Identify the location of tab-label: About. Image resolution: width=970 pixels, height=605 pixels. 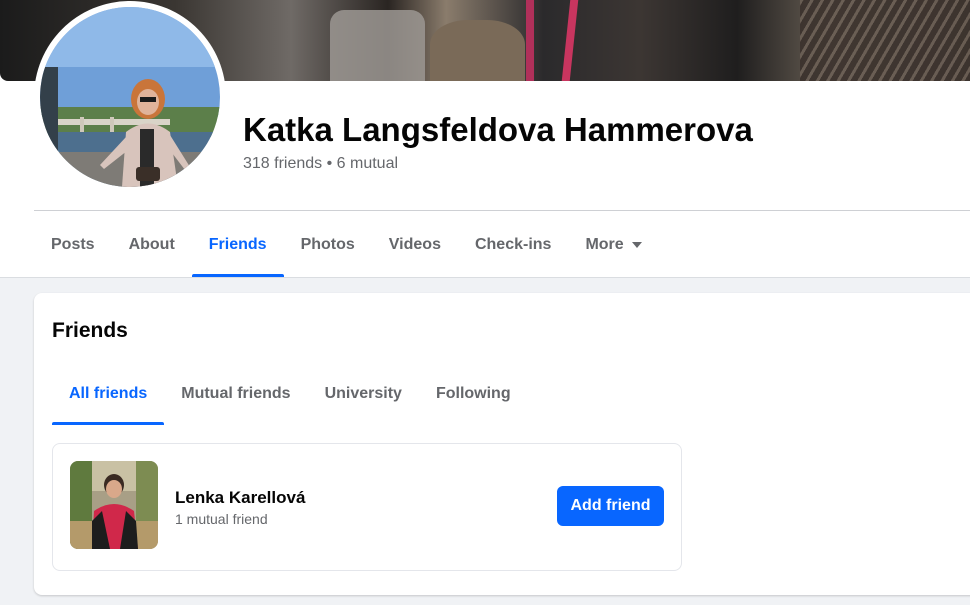
(151, 244).